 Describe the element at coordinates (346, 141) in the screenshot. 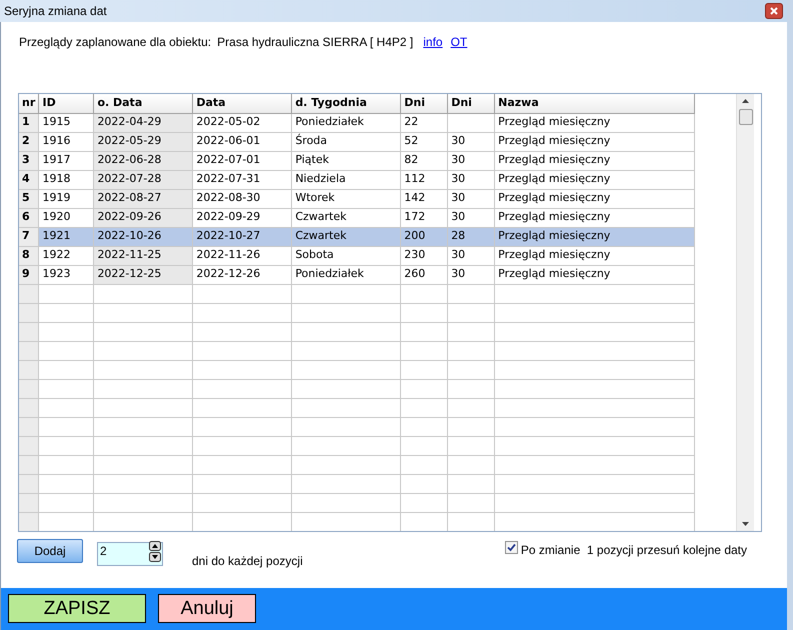

I see `table-cell: Środa` at that location.